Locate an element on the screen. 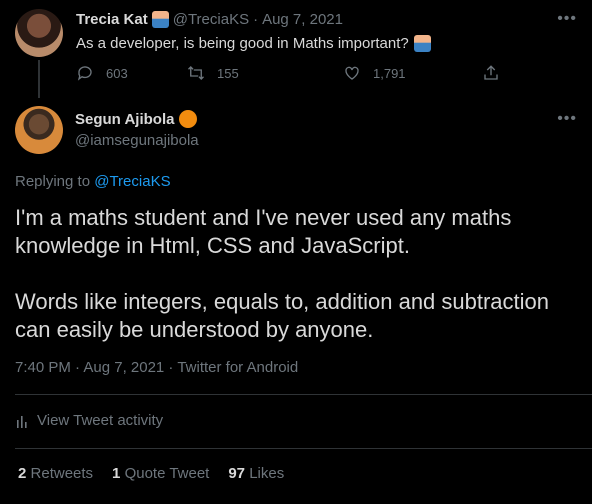 The height and width of the screenshot is (504, 592). retweets-label: Retweets is located at coordinates (62, 473).